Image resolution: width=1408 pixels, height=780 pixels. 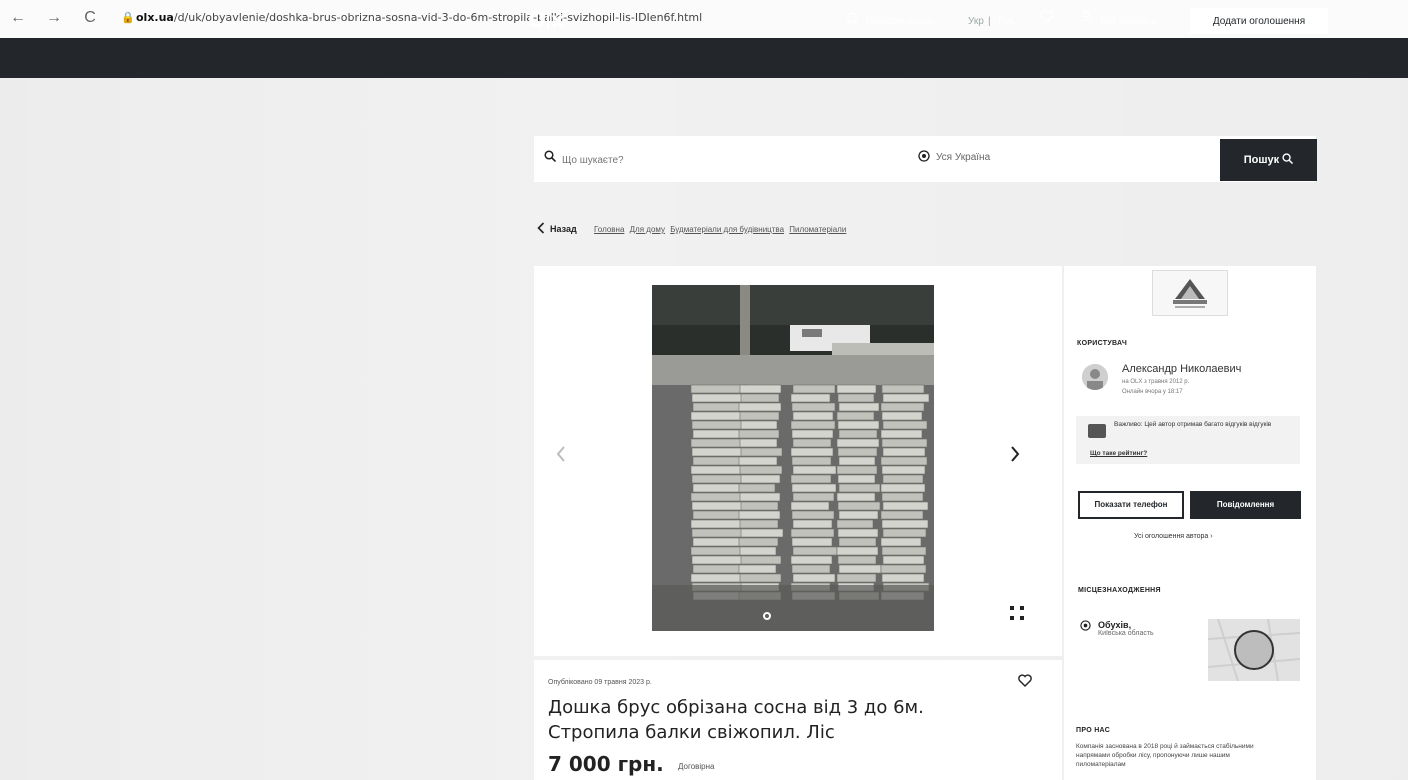 I want to click on location-map, so click(x=1254, y=650).